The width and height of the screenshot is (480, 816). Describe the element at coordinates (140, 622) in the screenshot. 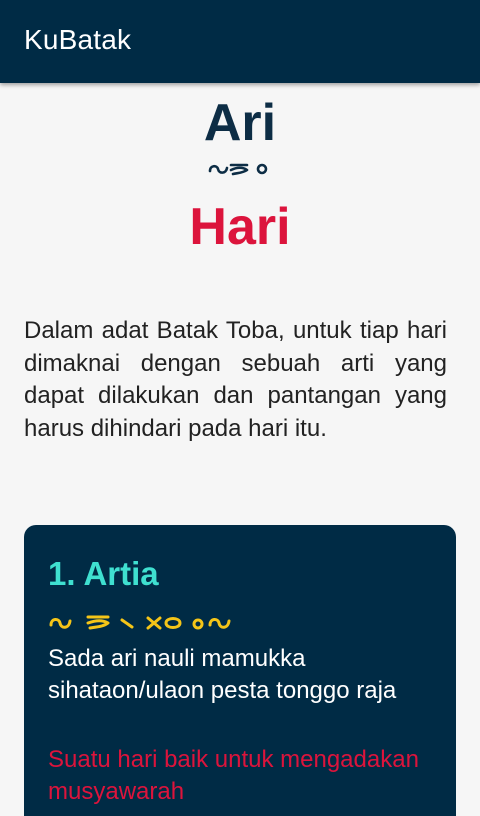

I see `batak-script-artia-glyph` at that location.